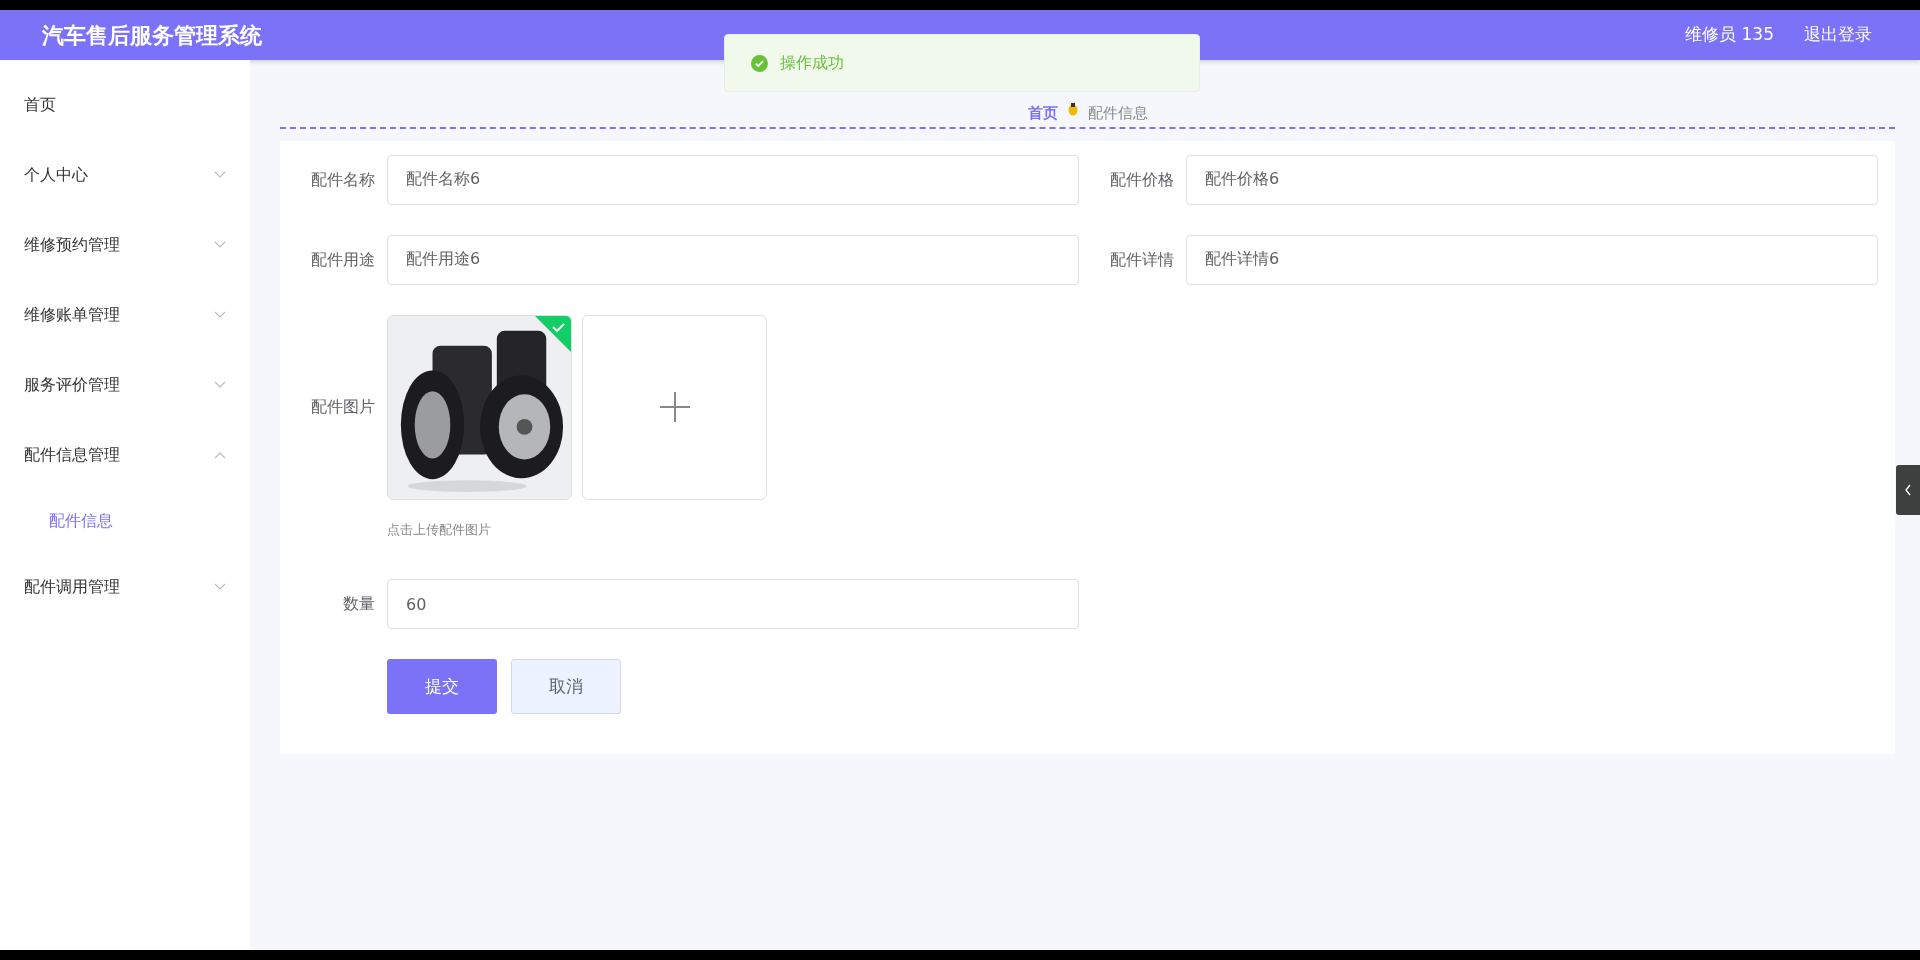 The height and width of the screenshot is (960, 1920). Describe the element at coordinates (125, 455) in the screenshot. I see `sidebar-item: 配件信息管理` at that location.